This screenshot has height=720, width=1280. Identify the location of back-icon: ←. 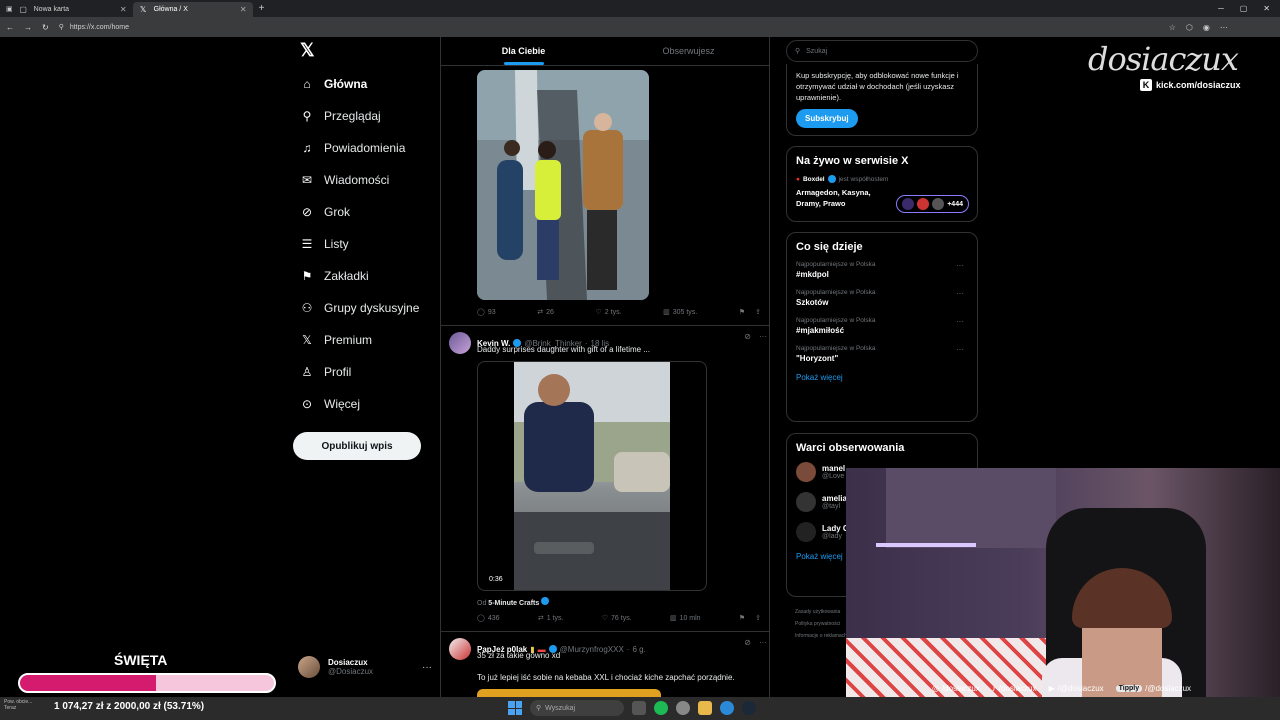
(10, 27).